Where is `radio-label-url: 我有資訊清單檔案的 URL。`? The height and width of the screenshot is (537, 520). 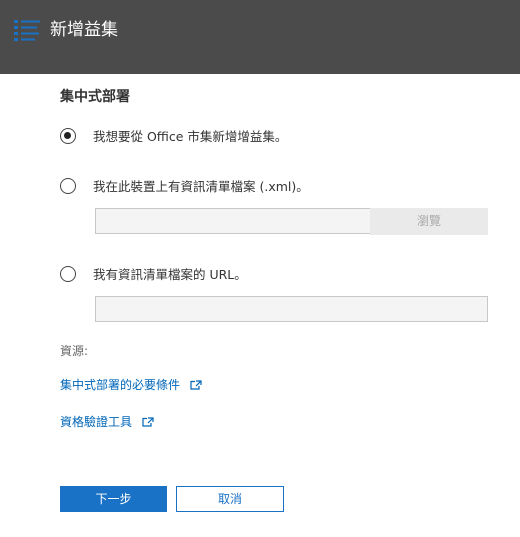
radio-label-url: 我有資訊清單檔案的 URL。 is located at coordinates (170, 274).